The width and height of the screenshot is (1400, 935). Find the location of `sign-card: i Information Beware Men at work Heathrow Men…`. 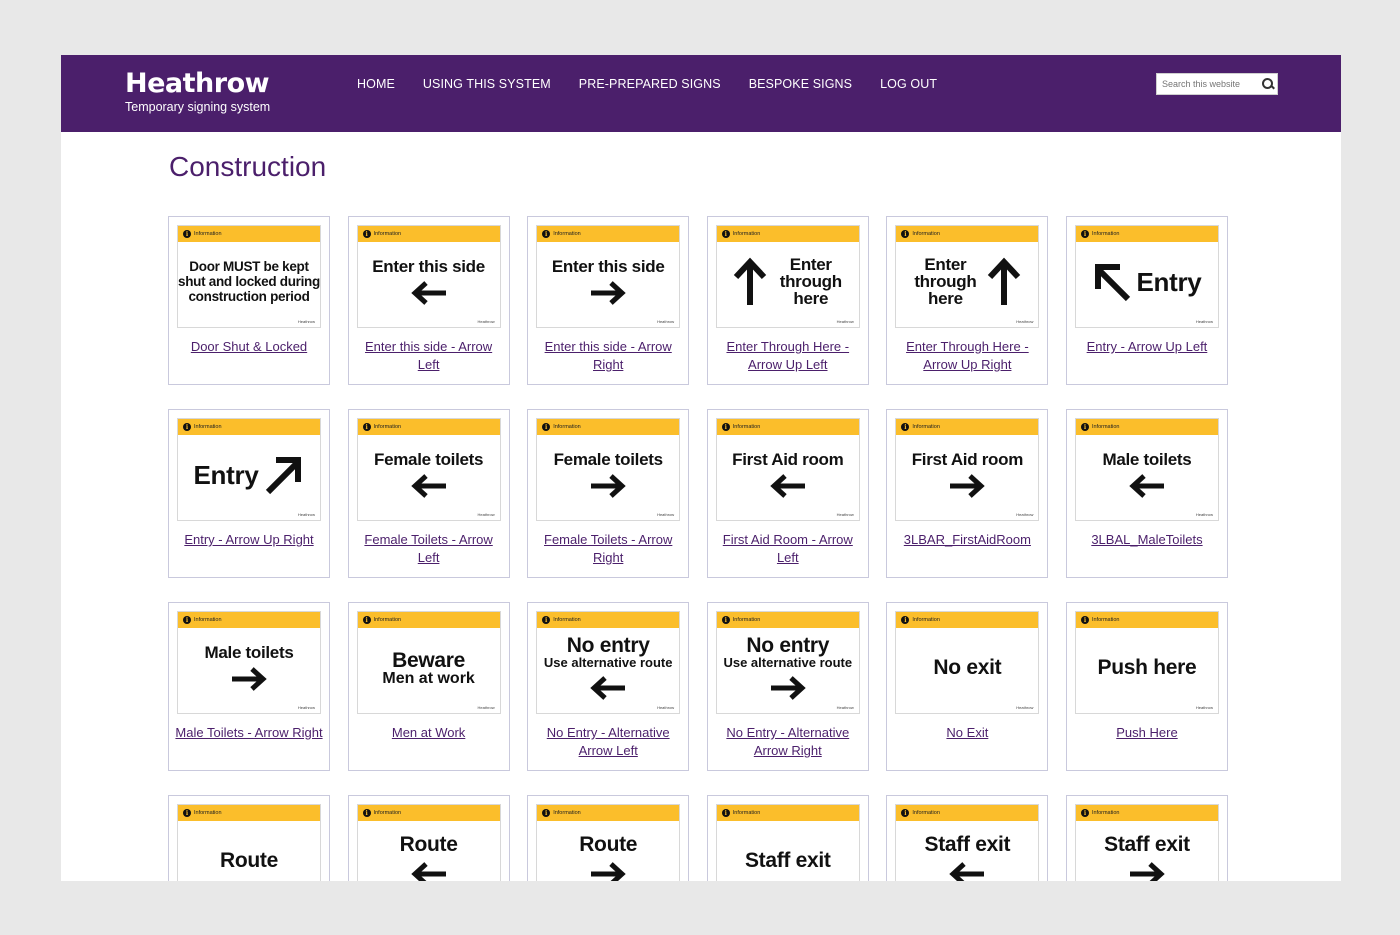

sign-card: i Information Beware Men at work Heathrow Men… is located at coordinates (428, 686).